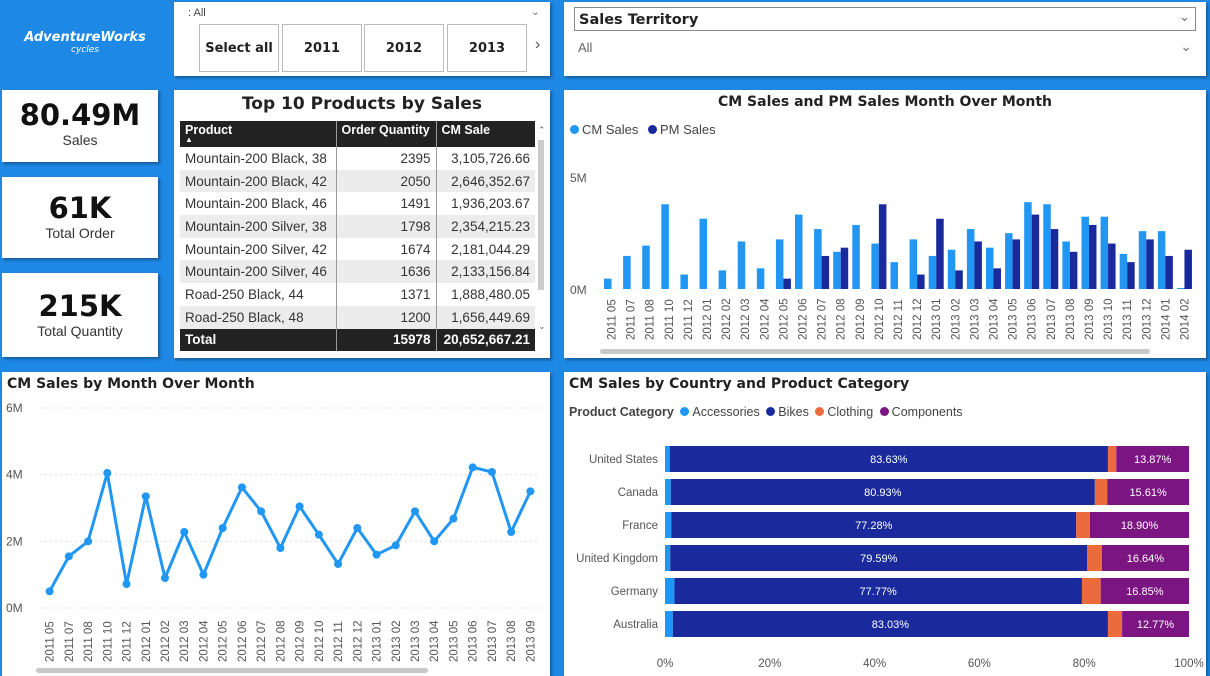 This screenshot has width=1210, height=676. I want to click on sales-cell: 2,354,215.23, so click(485, 226).